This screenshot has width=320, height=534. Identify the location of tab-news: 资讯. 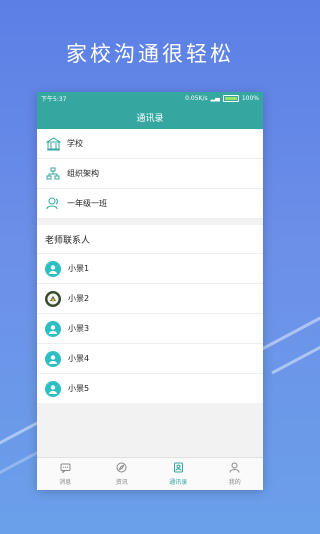
(122, 474).